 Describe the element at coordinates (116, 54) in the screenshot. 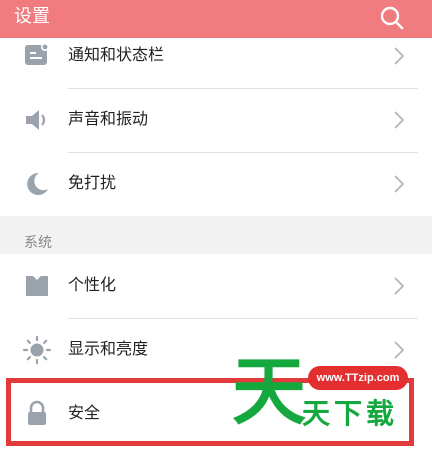

I see `settings-item-label: 通知和状态栏` at that location.